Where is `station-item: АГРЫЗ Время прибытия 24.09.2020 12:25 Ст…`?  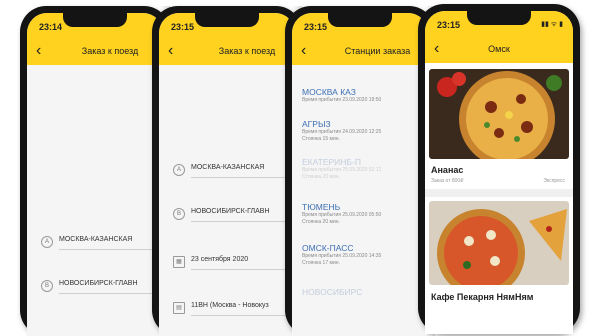
station-item: АГРЫЗ Время прибытия 24.09.2020 12:25 Ст… is located at coordinates (363, 131).